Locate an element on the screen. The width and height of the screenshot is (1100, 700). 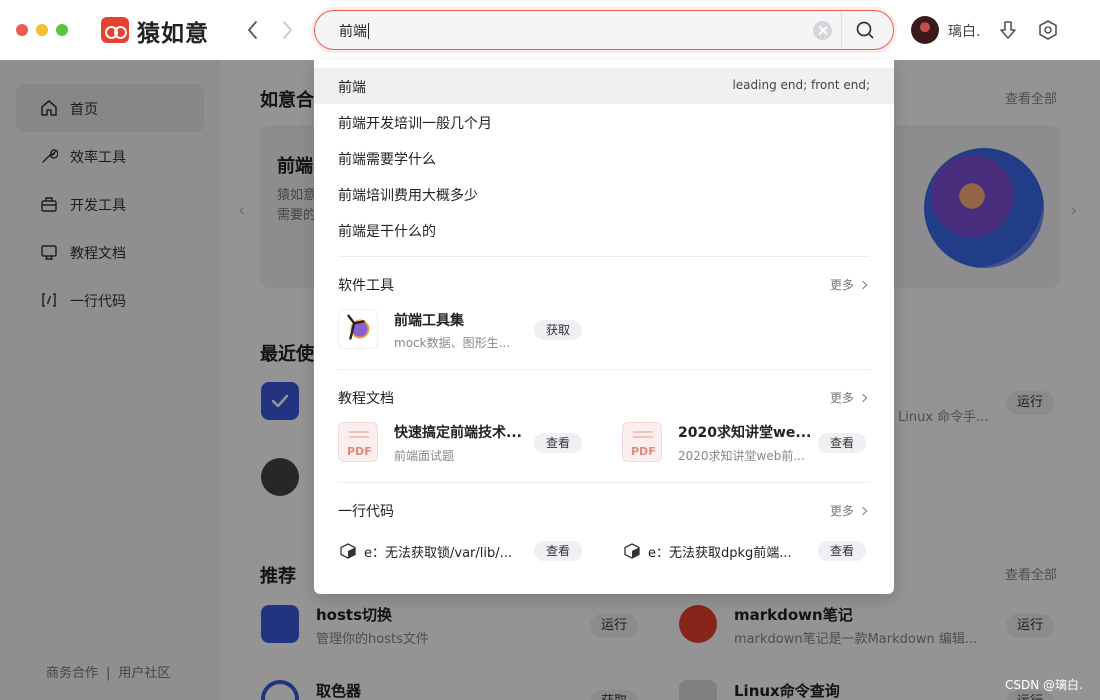
get-button: 获取 is located at coordinates (558, 330).